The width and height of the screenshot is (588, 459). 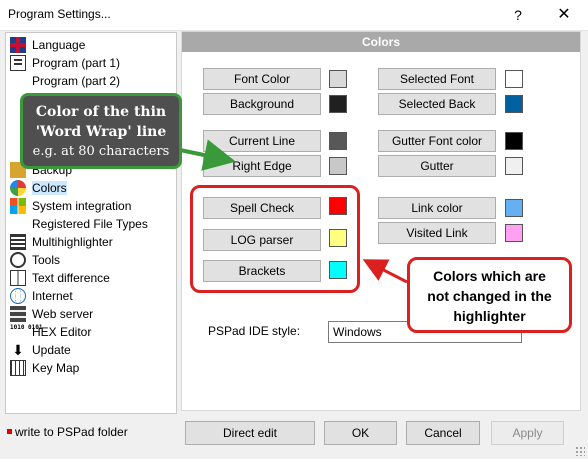 I want to click on callout-line: e.g. at 80 characters, so click(x=101, y=151).